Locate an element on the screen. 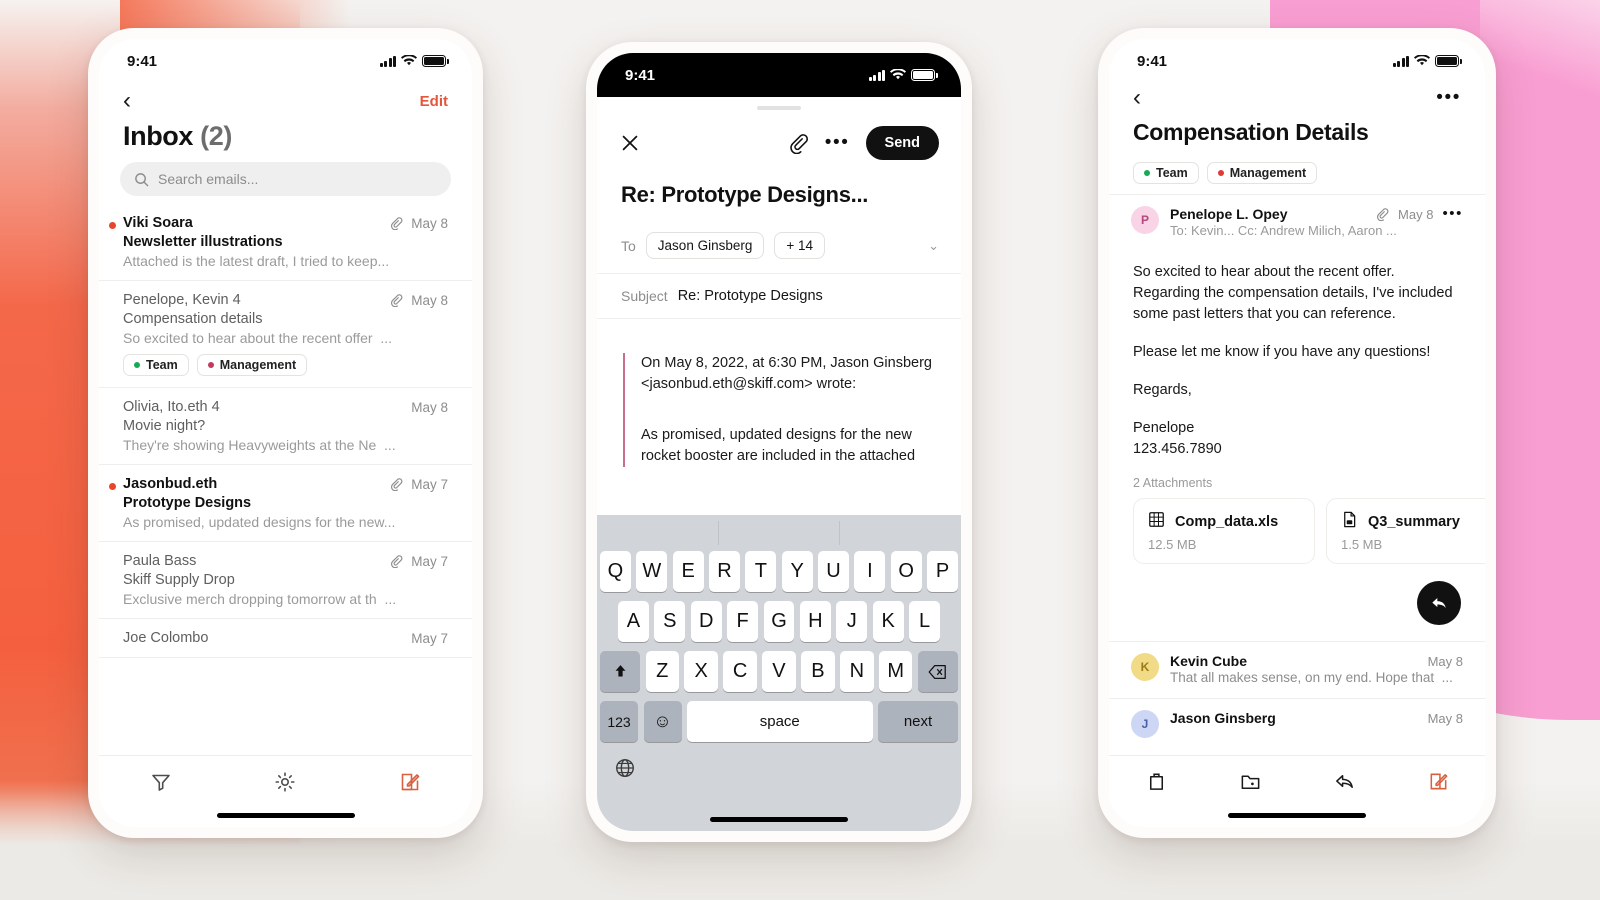  key-z: Z is located at coordinates (662, 671).